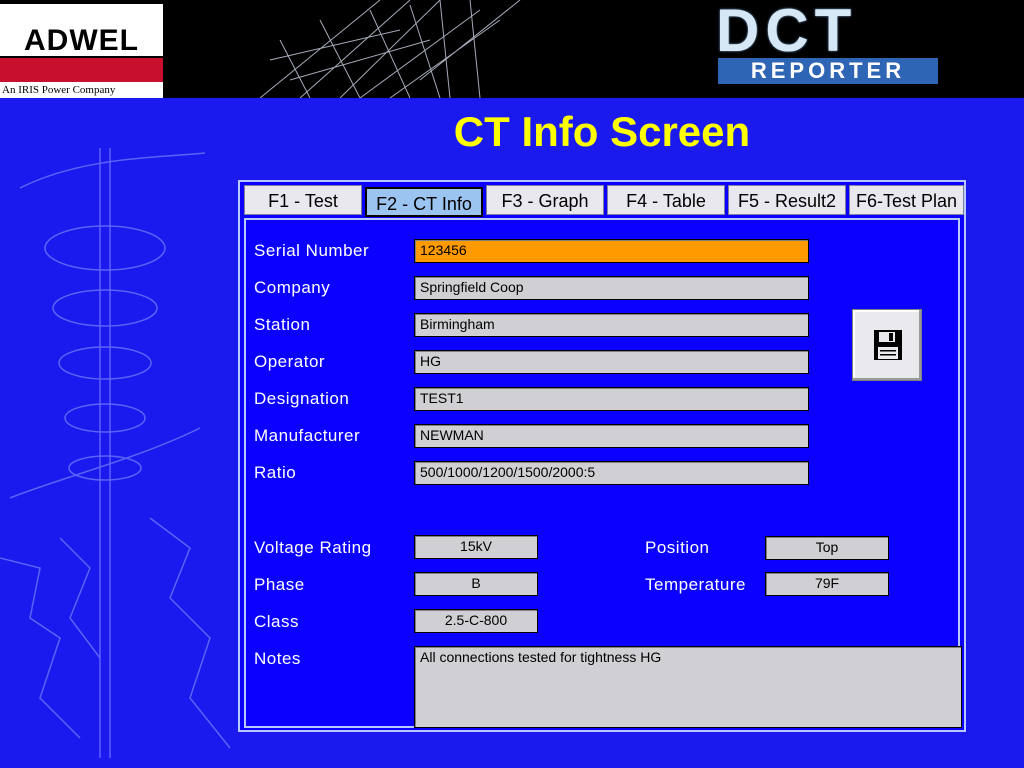  Describe the element at coordinates (81, 70) in the screenshot. I see `logo-red-stripe` at that location.